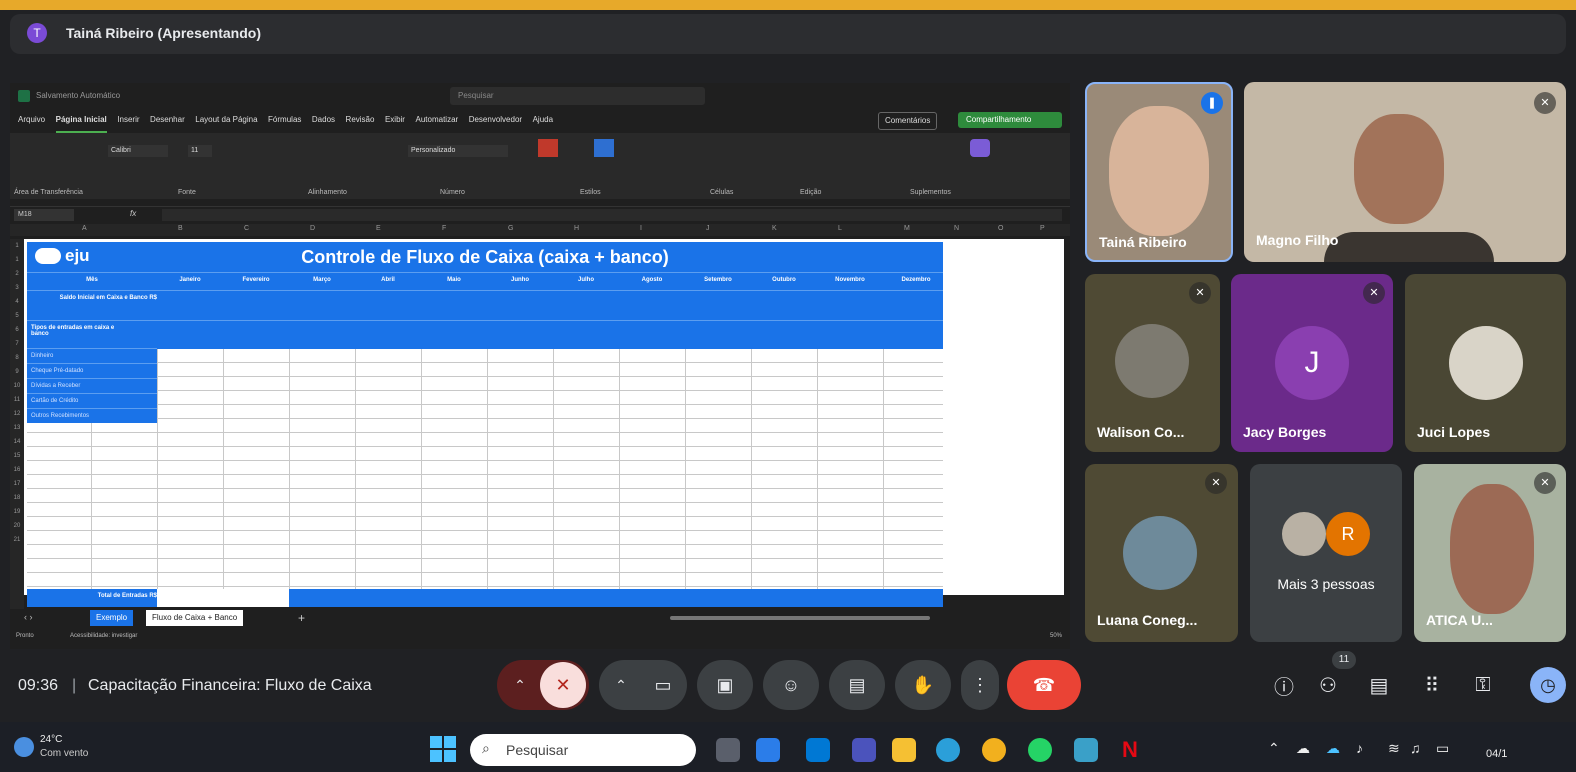 The width and height of the screenshot is (1576, 772). I want to click on formula-input, so click(612, 215).